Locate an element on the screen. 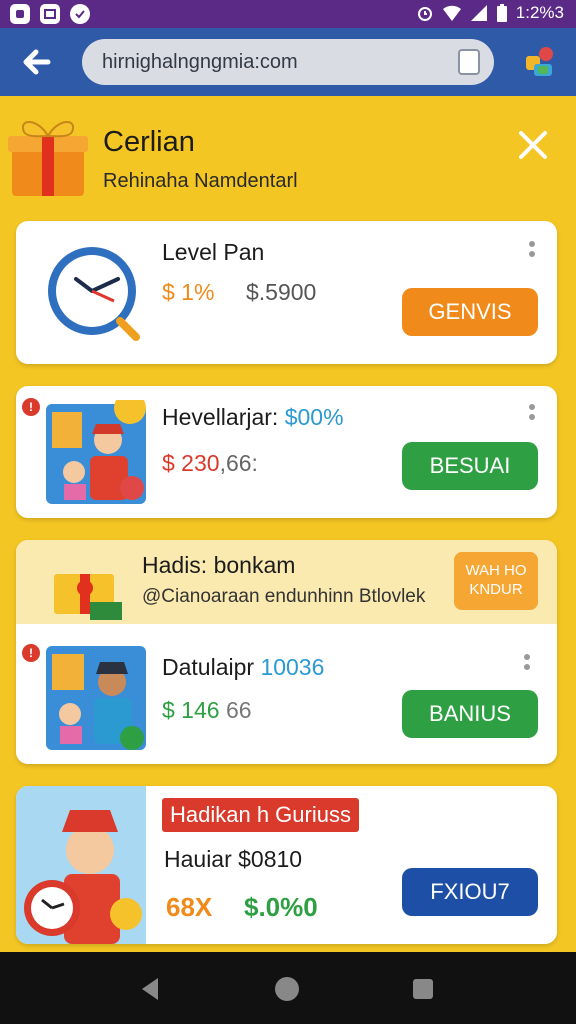  card-percentage: 68X is located at coordinates (189, 907).